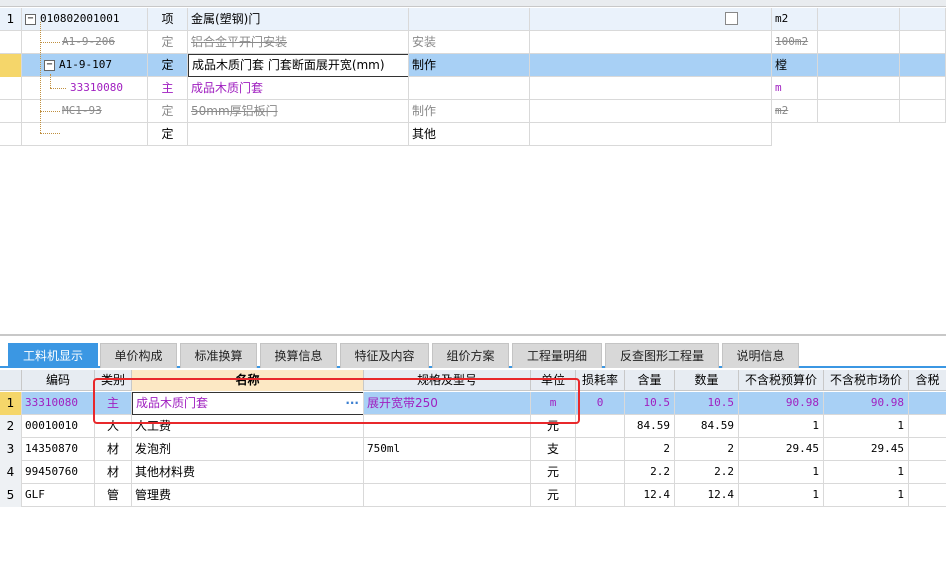 The image size is (946, 574). Describe the element at coordinates (731, 18) in the screenshot. I see `checkbox` at that location.